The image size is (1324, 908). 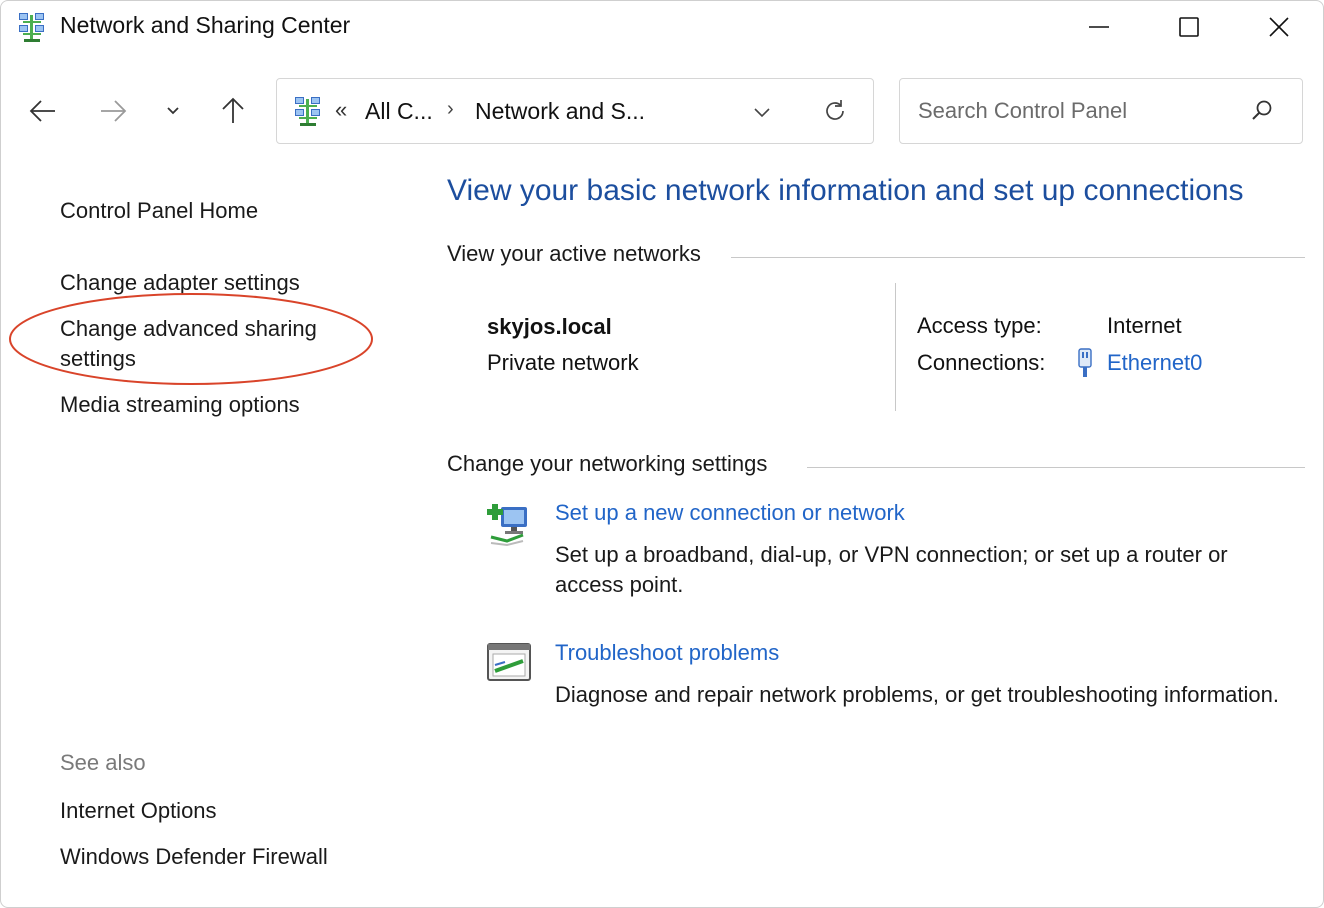 I want to click on breadcrumb-overflow-icon: «, so click(x=341, y=110).